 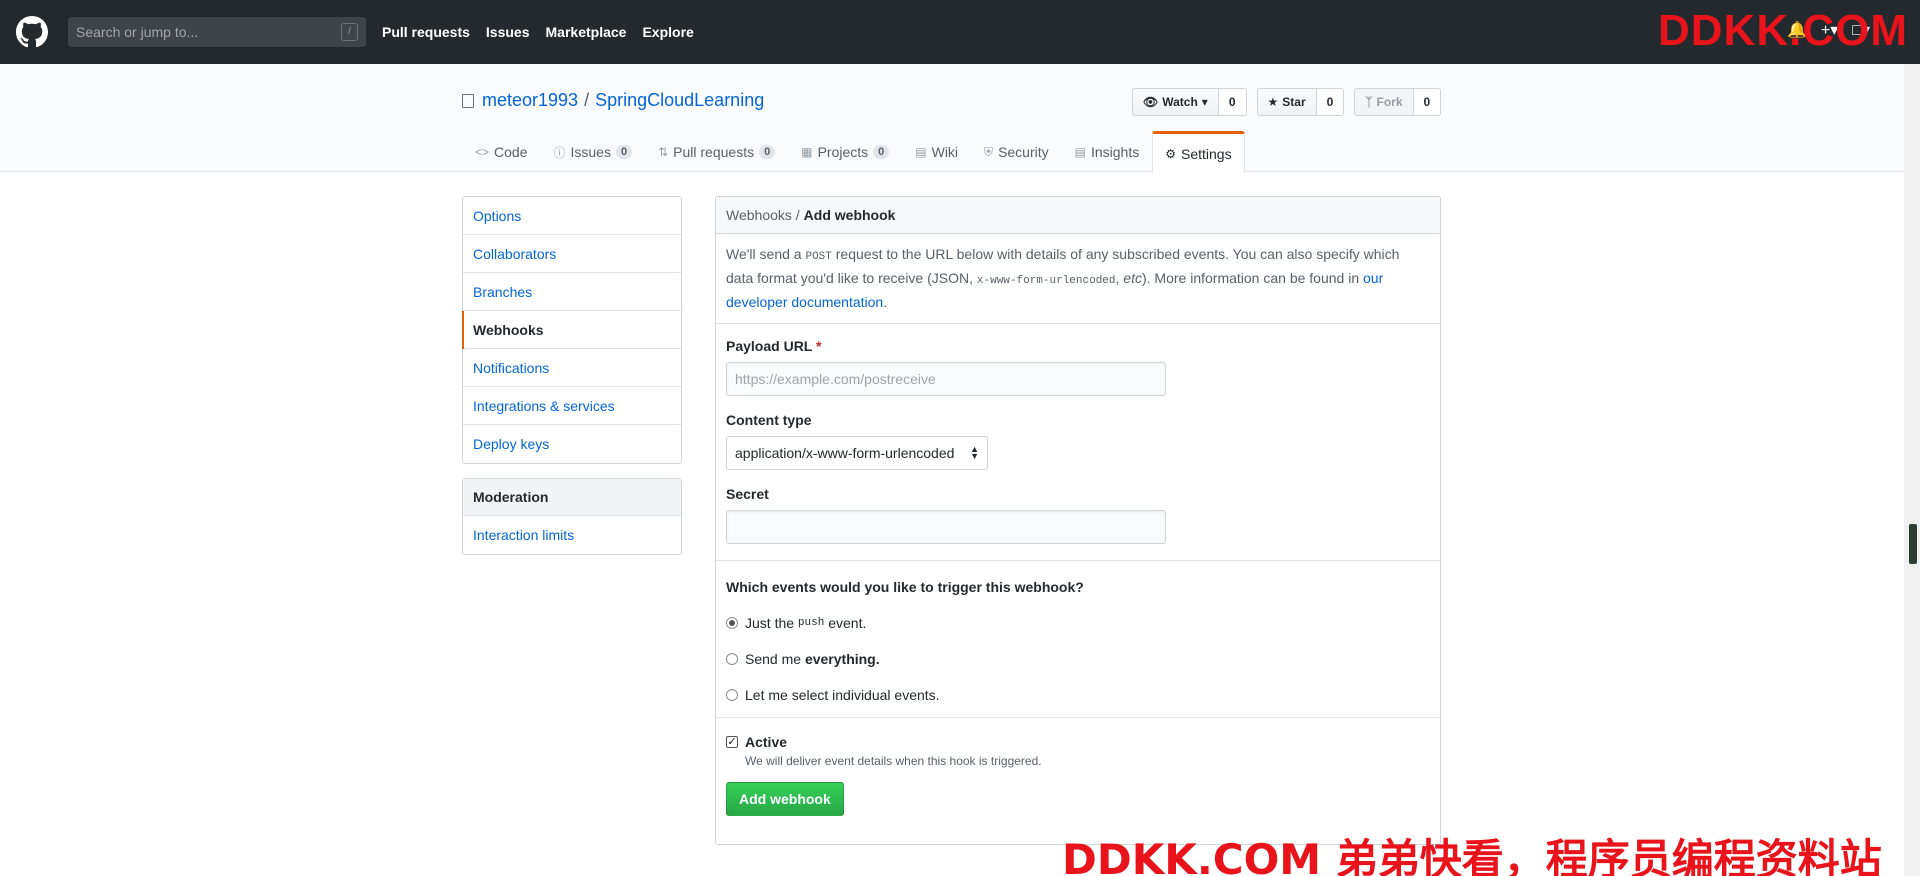 I want to click on repo-title: meteor1993 / SpringCloudLearning, so click(x=613, y=100).